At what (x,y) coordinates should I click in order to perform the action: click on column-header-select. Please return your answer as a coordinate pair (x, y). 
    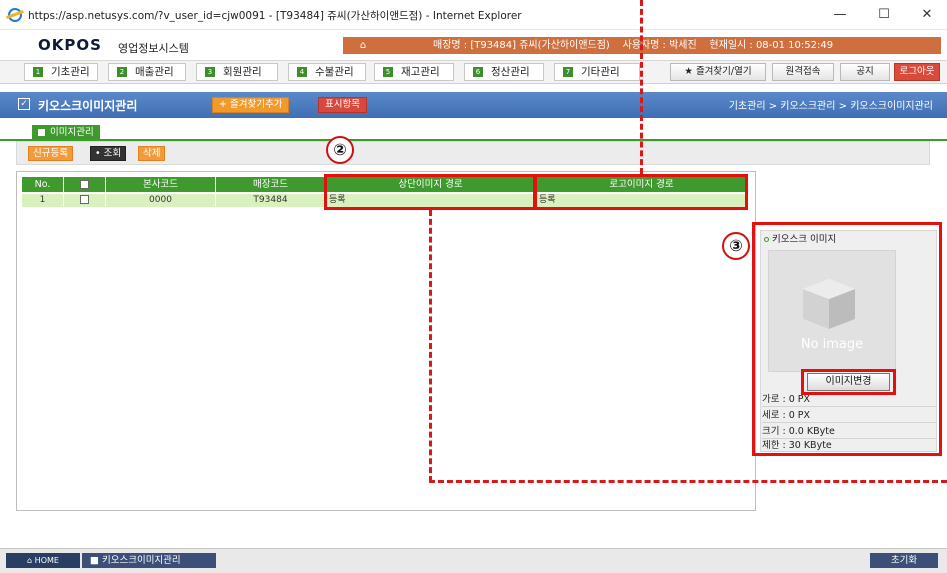
    Looking at the image, I should click on (85, 184).